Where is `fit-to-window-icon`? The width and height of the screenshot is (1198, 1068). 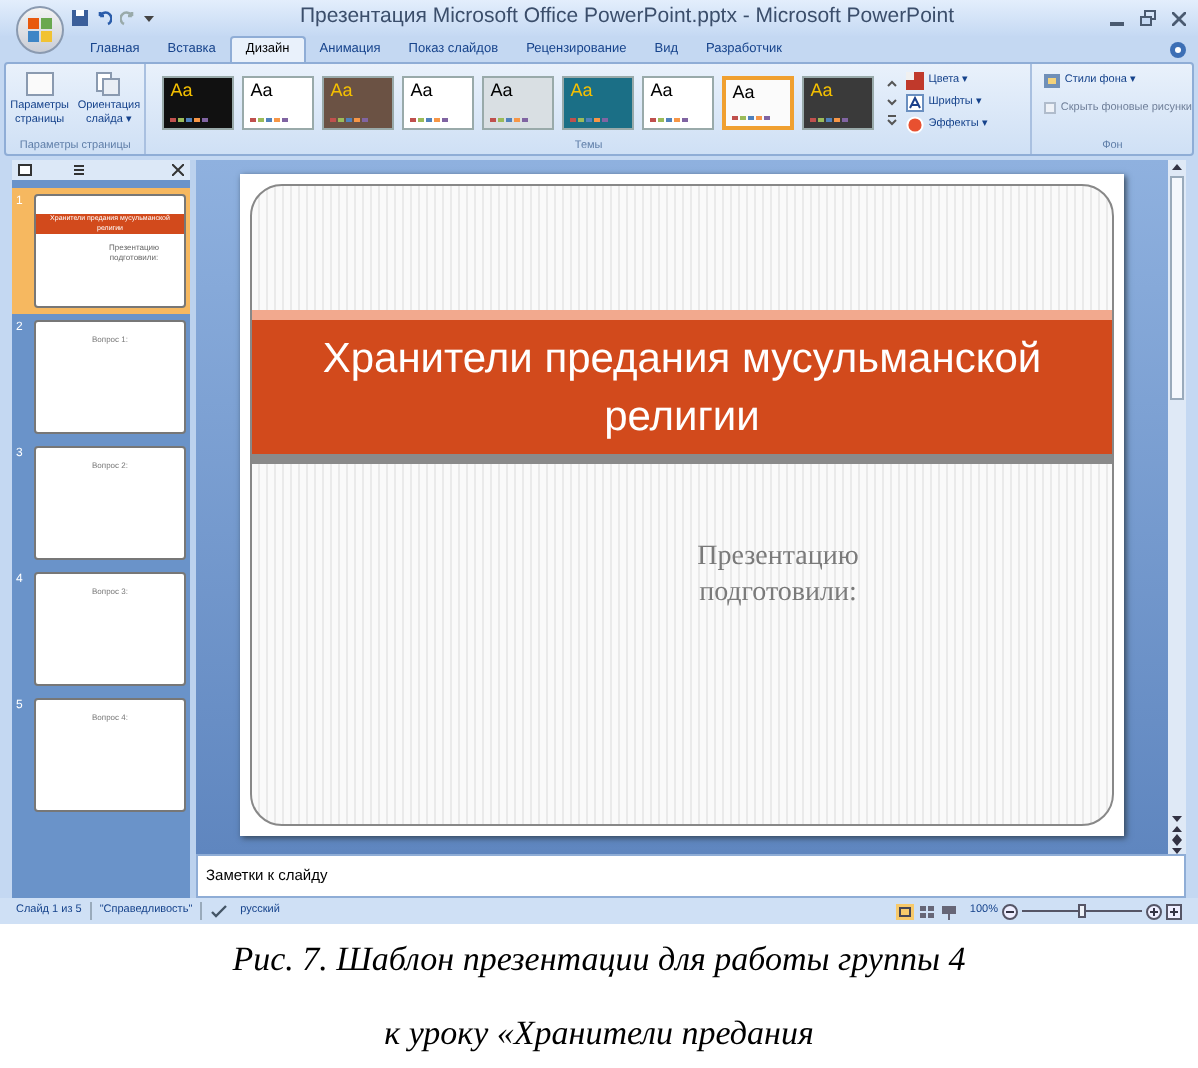
fit-to-window-icon is located at coordinates (1174, 911).